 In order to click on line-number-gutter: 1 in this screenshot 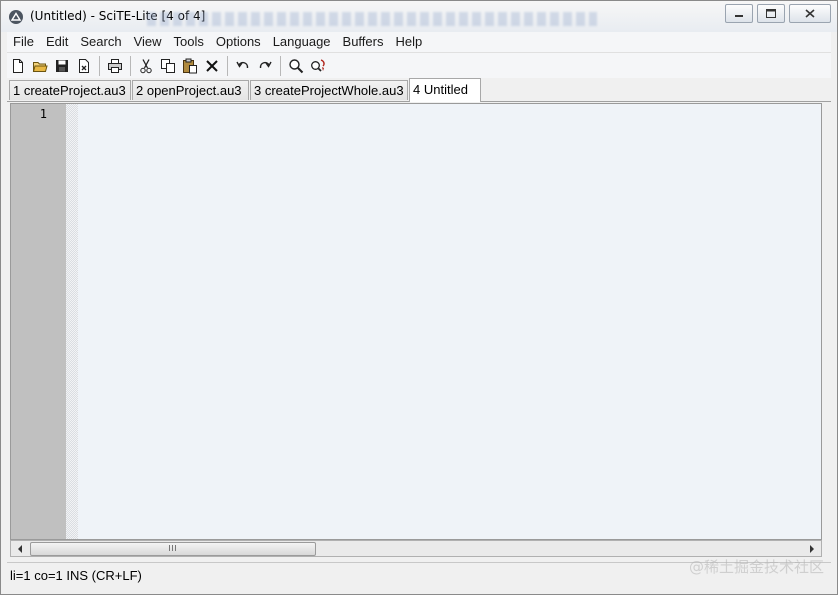, I will do `click(38, 321)`.